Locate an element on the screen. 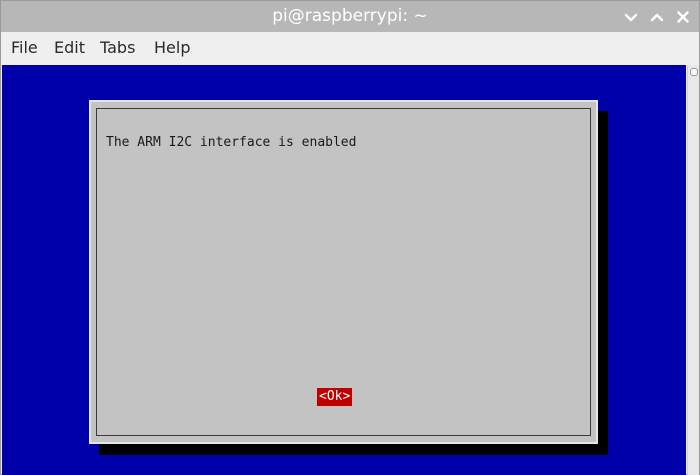  menu-help: Help is located at coordinates (172, 48).